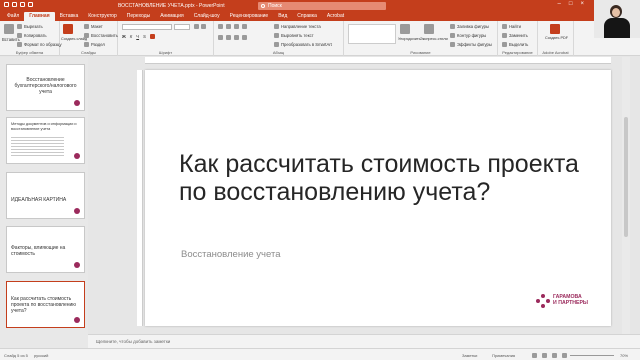  I want to click on tab-insert: Вставка, so click(69, 16).